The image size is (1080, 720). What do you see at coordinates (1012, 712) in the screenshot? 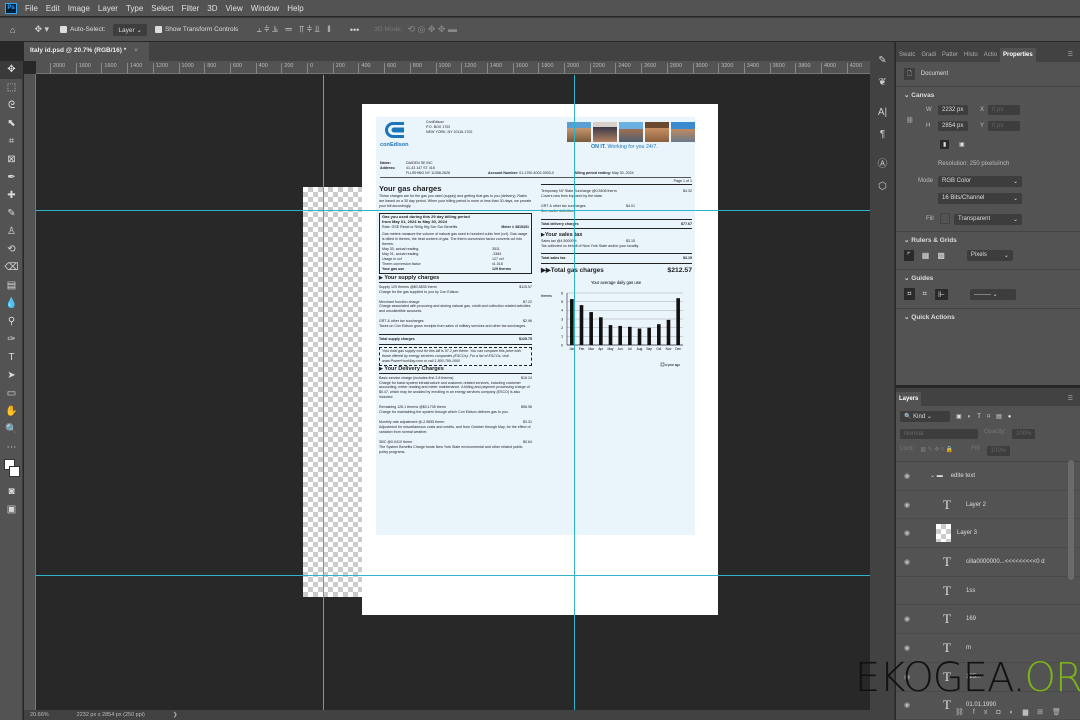
I see `layer-footer-icons: ⛓fx◘◐▆⊞🗑` at bounding box center [1012, 712].